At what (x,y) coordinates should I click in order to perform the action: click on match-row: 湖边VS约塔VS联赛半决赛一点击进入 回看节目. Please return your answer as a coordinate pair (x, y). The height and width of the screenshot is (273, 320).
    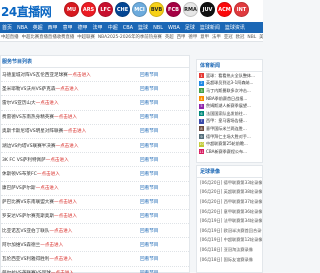
    Looking at the image, I should click on (95, 146).